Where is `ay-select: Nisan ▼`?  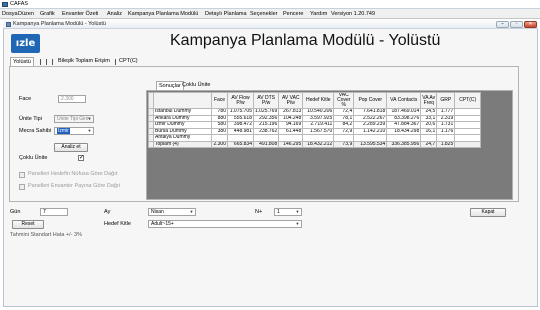
ay-select: Nisan ▼ is located at coordinates (172, 212).